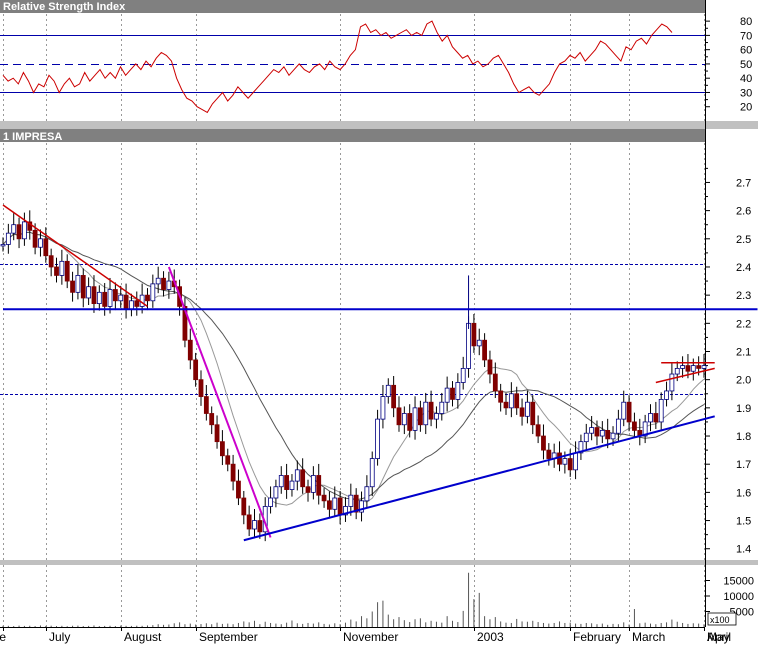 The height and width of the screenshot is (645, 758). What do you see at coordinates (648, 637) in the screenshot?
I see `x-tick-label: March` at bounding box center [648, 637].